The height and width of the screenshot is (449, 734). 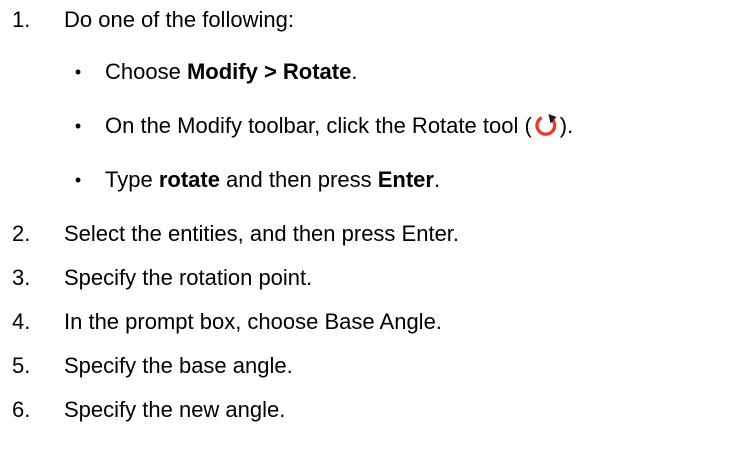 I want to click on step-number: 6., so click(x=21, y=409).